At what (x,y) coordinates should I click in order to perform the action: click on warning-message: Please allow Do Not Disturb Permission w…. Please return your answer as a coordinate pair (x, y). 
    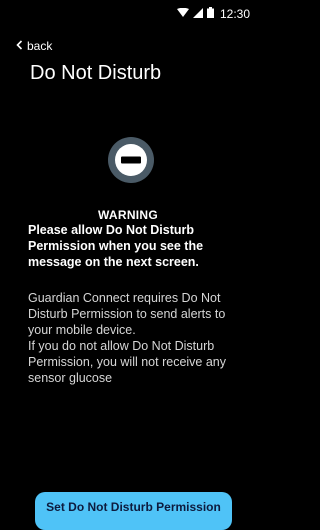
    Looking at the image, I should click on (116, 246).